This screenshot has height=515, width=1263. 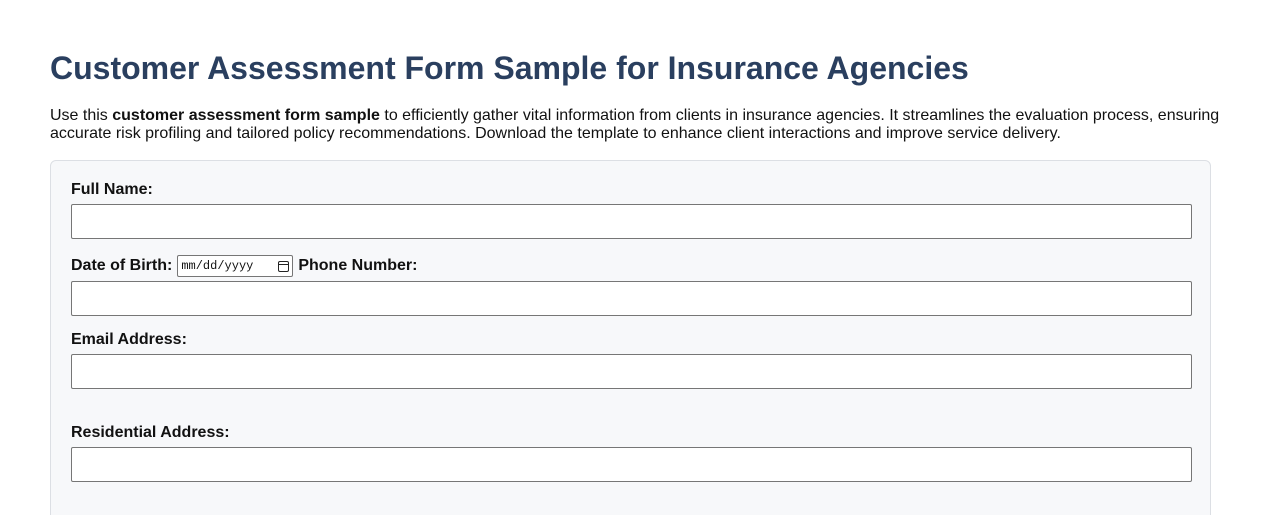 What do you see at coordinates (358, 265) in the screenshot?
I see `phone-label: Phone Number:` at bounding box center [358, 265].